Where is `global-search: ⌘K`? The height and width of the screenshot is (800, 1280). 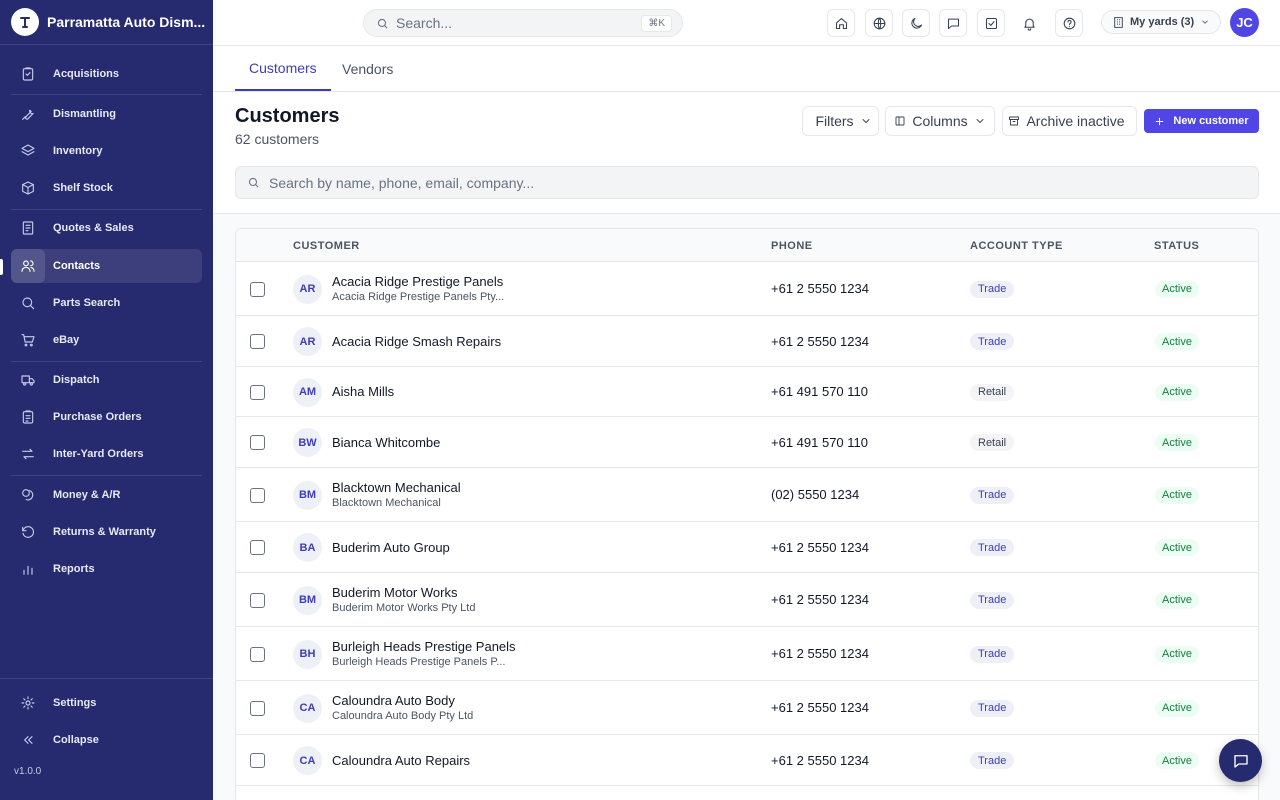 global-search: ⌘K is located at coordinates (523, 23).